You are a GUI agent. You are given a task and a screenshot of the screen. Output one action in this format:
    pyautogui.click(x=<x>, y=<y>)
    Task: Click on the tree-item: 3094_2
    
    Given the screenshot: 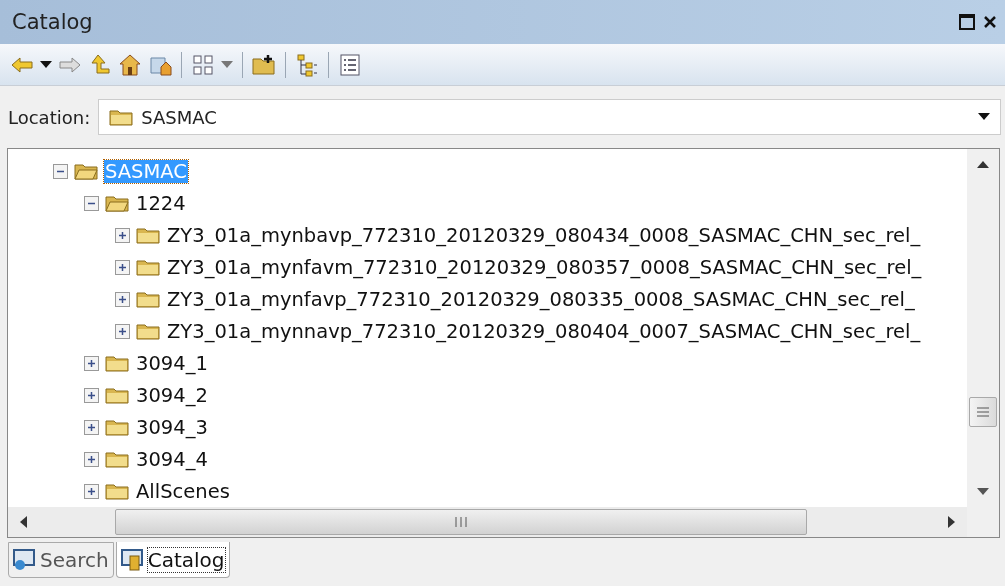 What is the action you would take?
    pyautogui.click(x=172, y=395)
    